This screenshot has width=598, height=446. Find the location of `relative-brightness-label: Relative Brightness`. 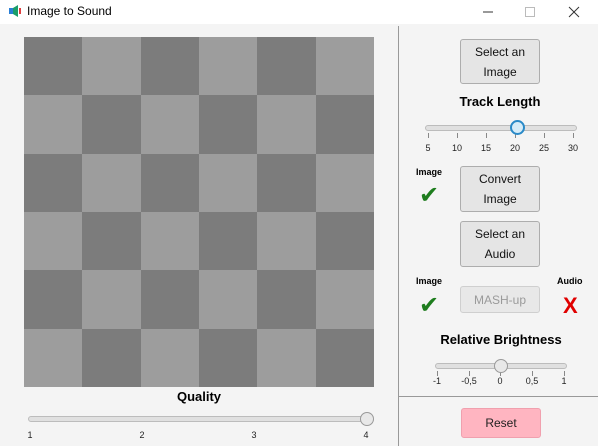

relative-brightness-label: Relative Brightness is located at coordinates (501, 339).